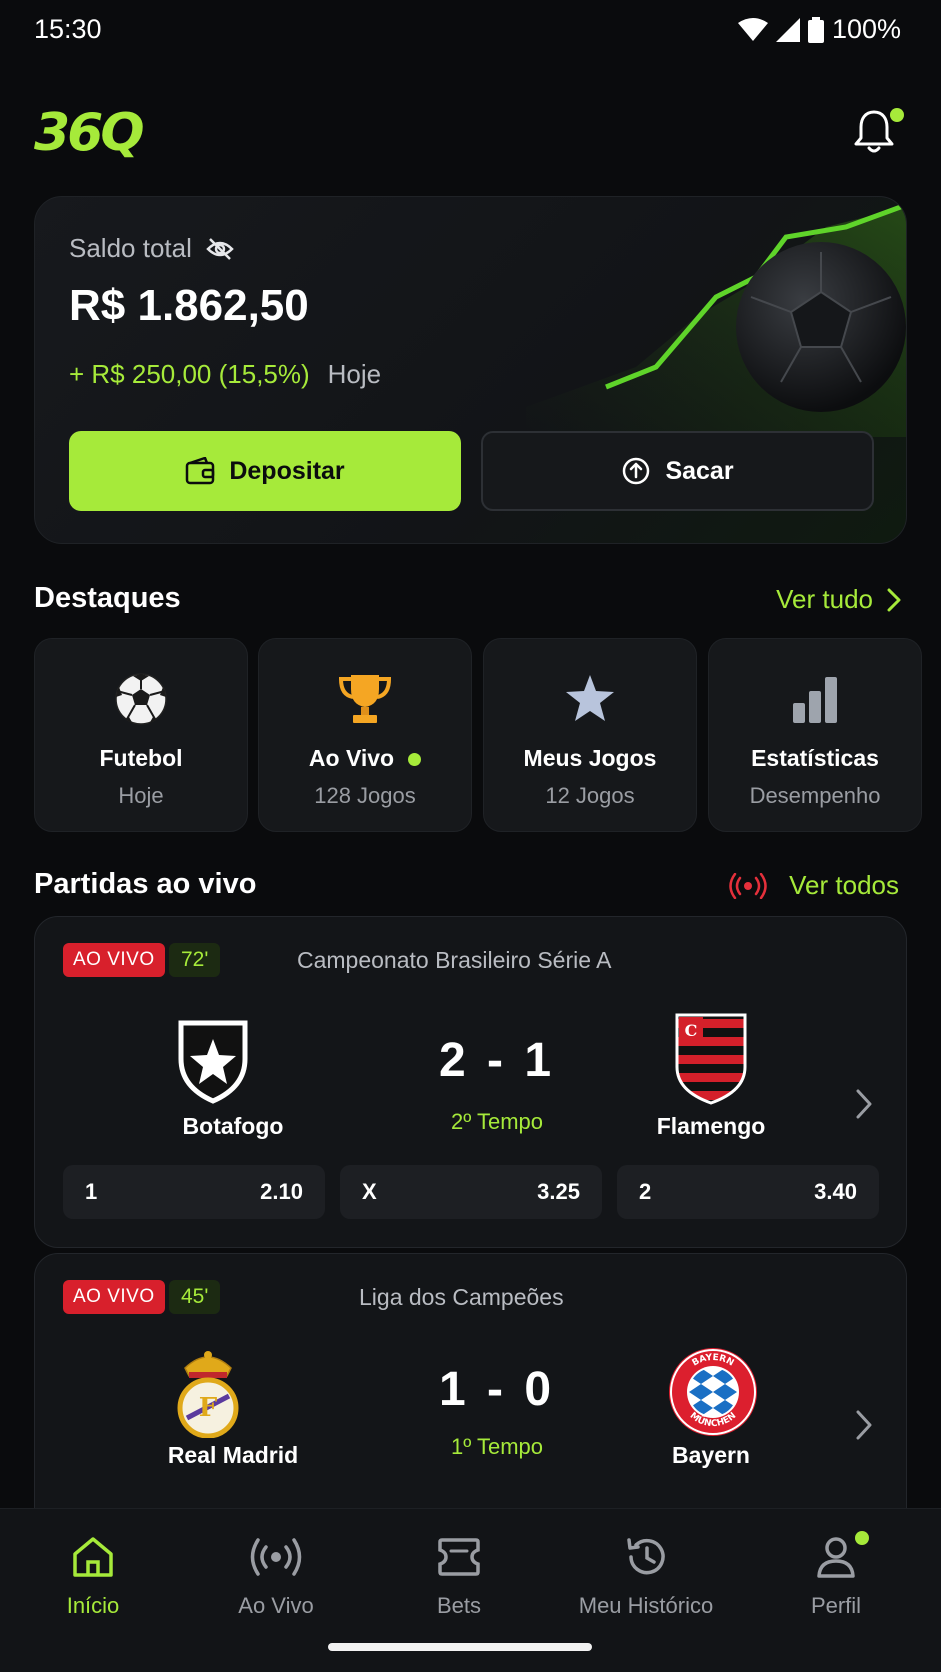  What do you see at coordinates (354, 374) in the screenshot?
I see `balance-change-period: Hoje` at bounding box center [354, 374].